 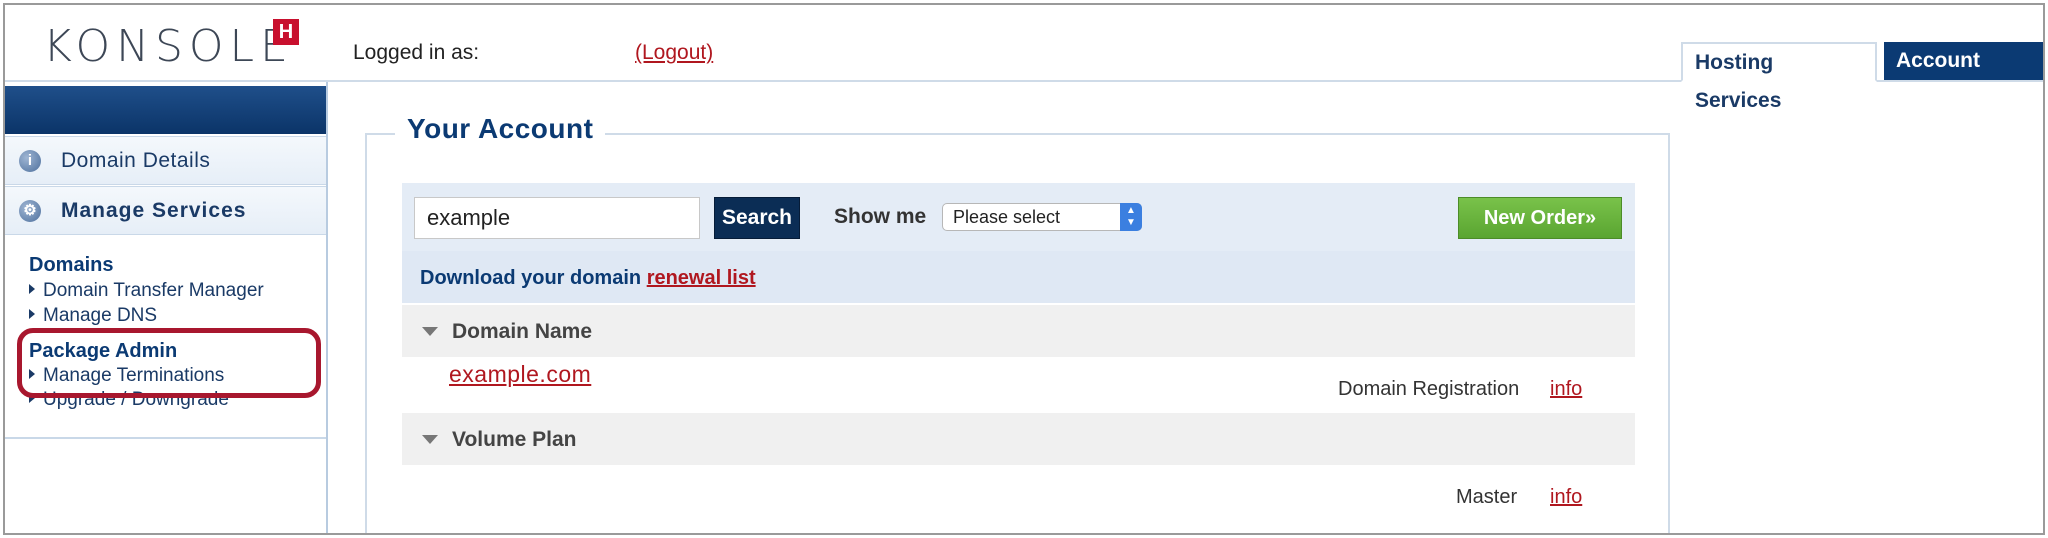 I want to click on new-order-button: New Order», so click(x=1540, y=218).